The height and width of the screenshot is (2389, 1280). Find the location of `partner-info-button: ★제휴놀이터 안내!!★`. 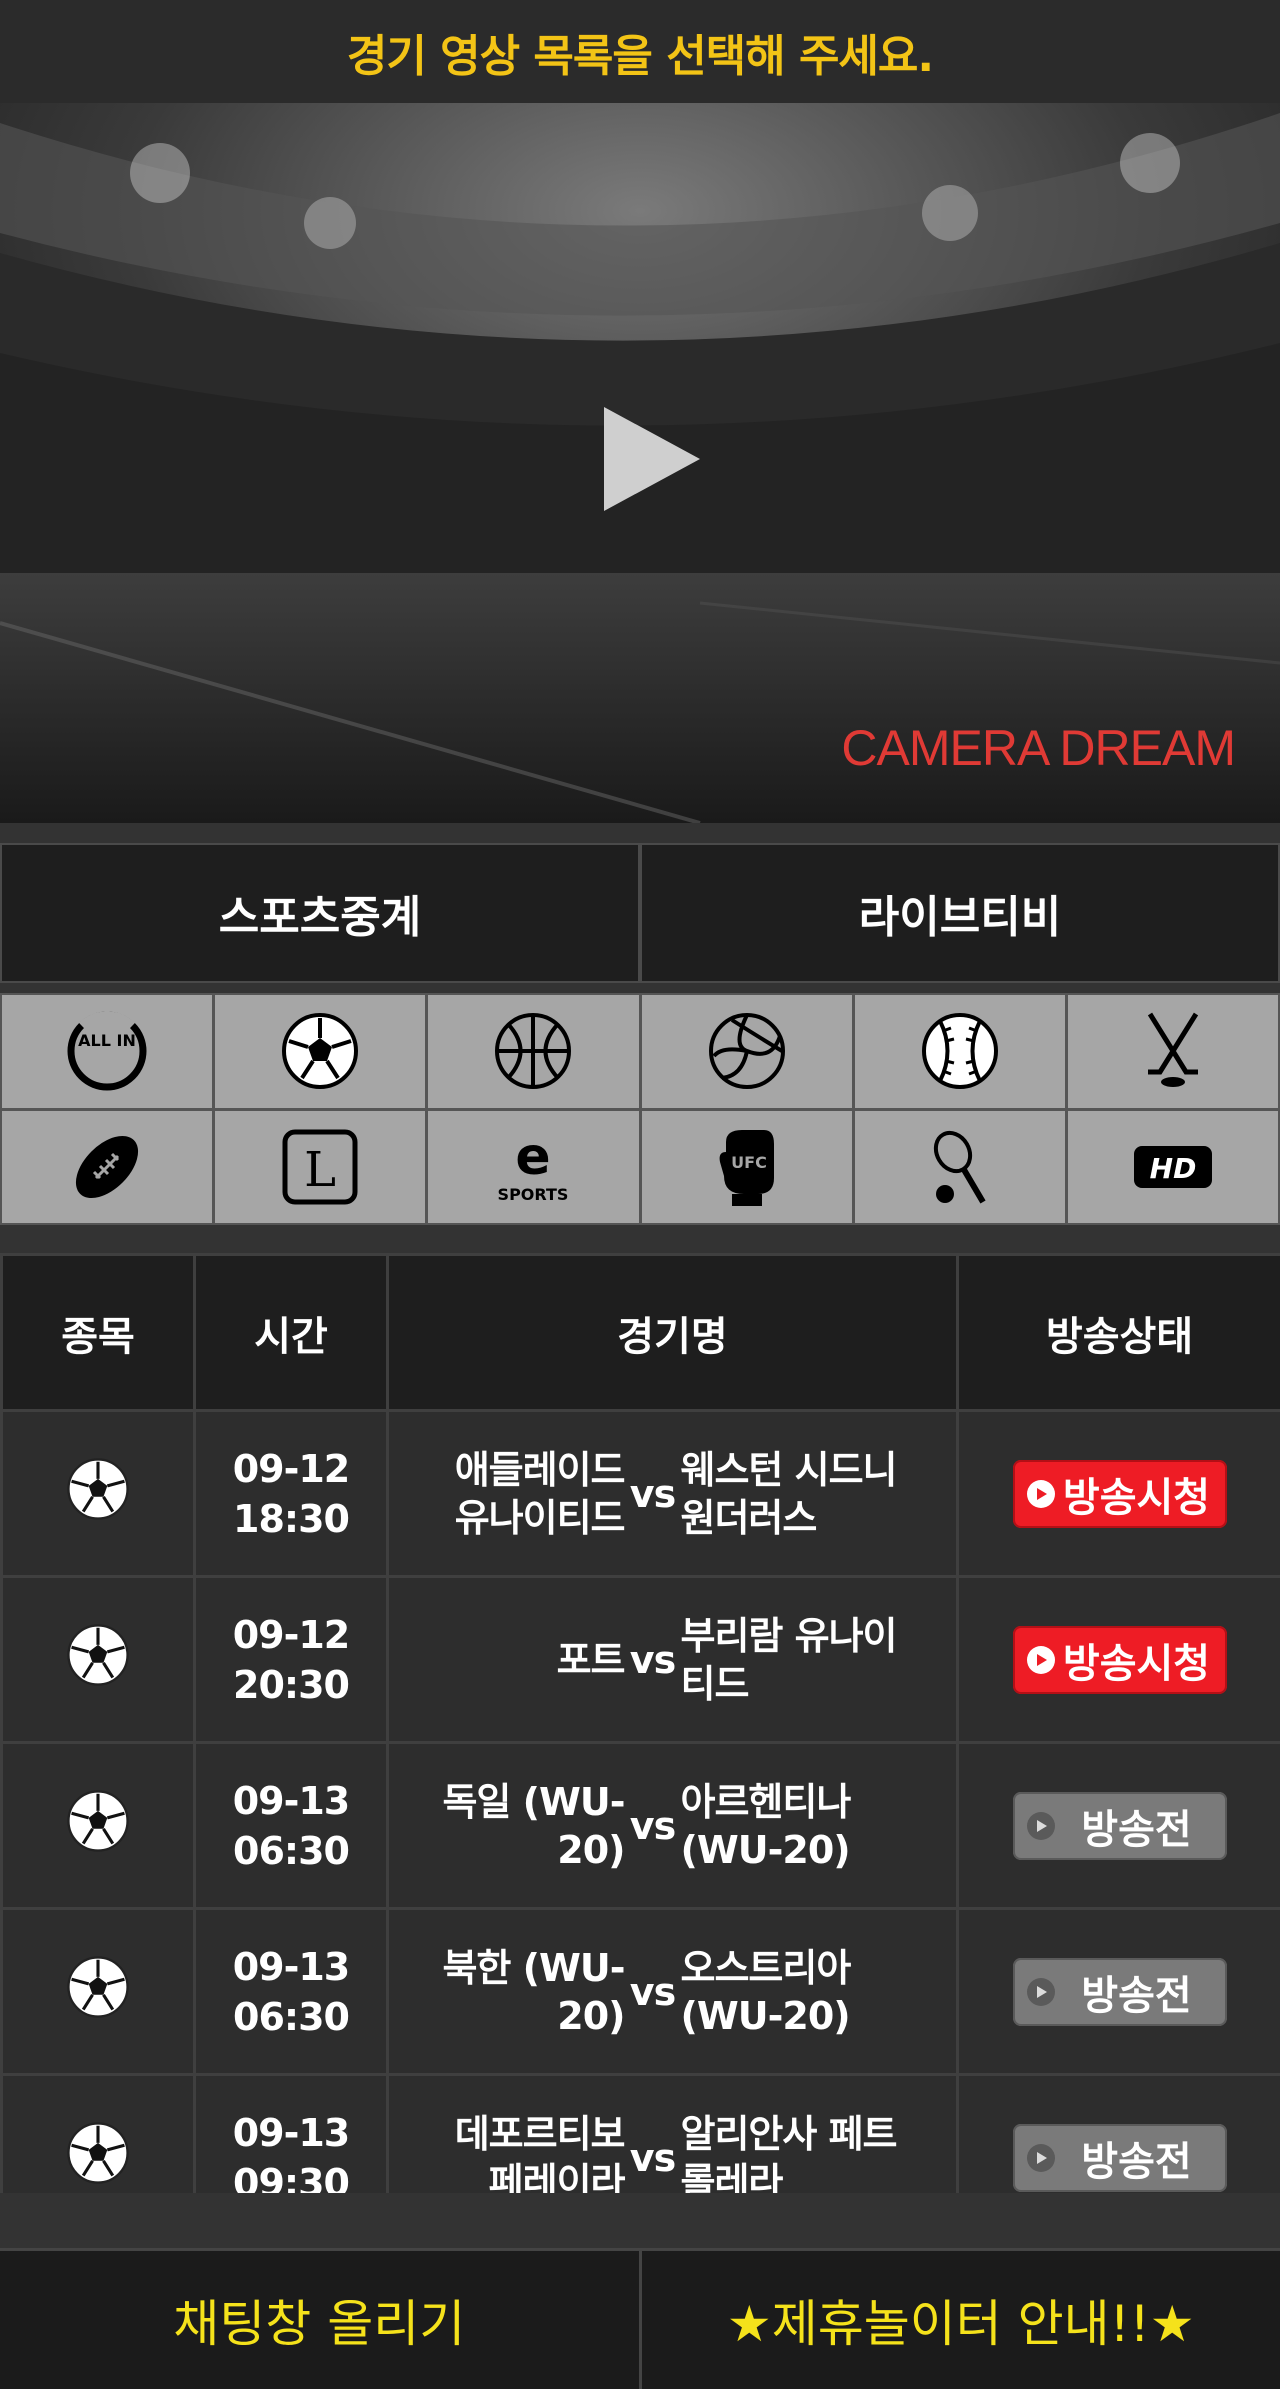

partner-info-button: ★제휴놀이터 안내!!★ is located at coordinates (959, 2320).